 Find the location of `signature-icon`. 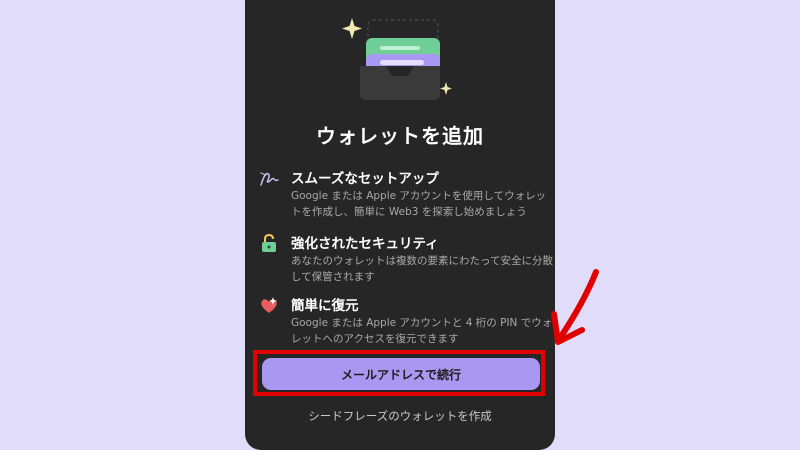

signature-icon is located at coordinates (269, 179).